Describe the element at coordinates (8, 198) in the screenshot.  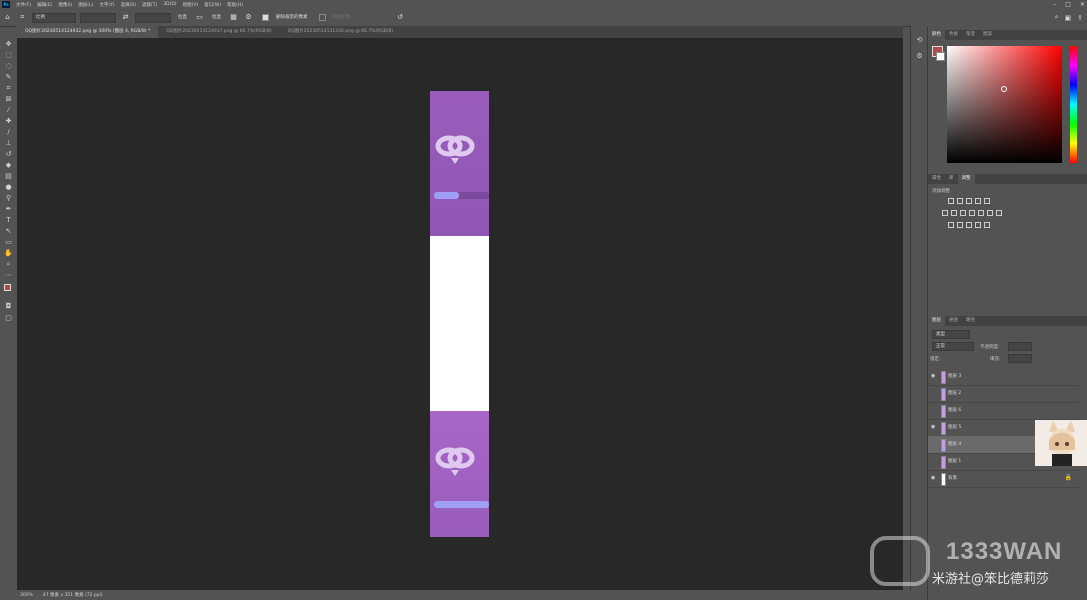
I see `dodge-tool-icon: ⚲` at that location.